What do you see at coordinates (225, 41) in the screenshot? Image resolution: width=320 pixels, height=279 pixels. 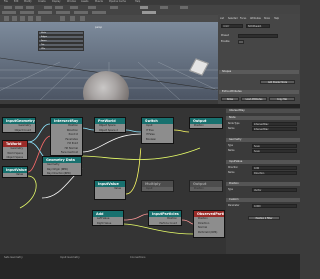 I see `ae-row-label: Enable` at bounding box center [225, 41].